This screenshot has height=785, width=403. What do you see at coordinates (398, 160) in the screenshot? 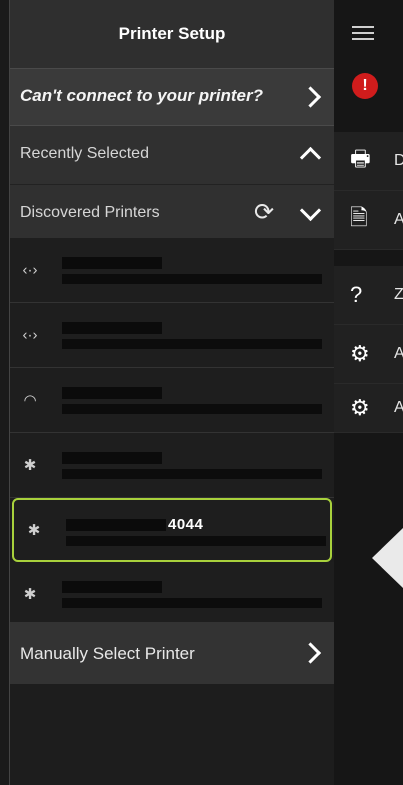
I see `background-row-label: D` at bounding box center [398, 160].